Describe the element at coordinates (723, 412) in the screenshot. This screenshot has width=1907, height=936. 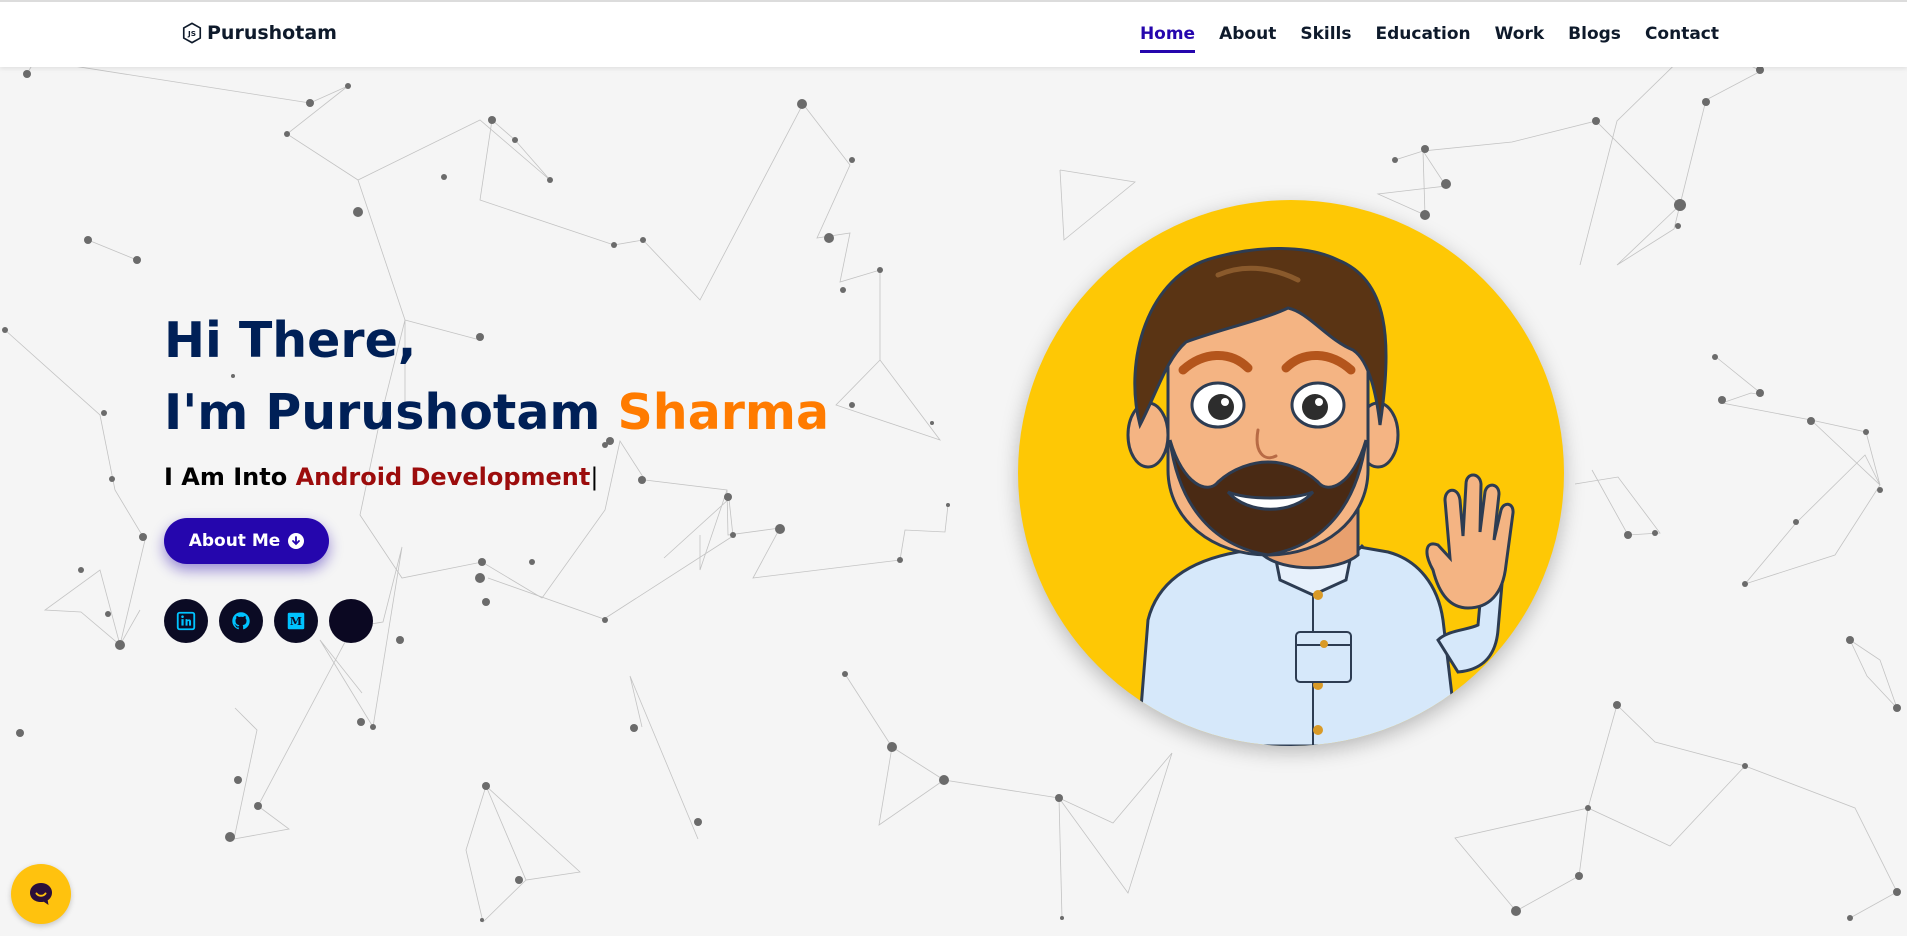
I see `hero-name-accent: Sharma` at that location.